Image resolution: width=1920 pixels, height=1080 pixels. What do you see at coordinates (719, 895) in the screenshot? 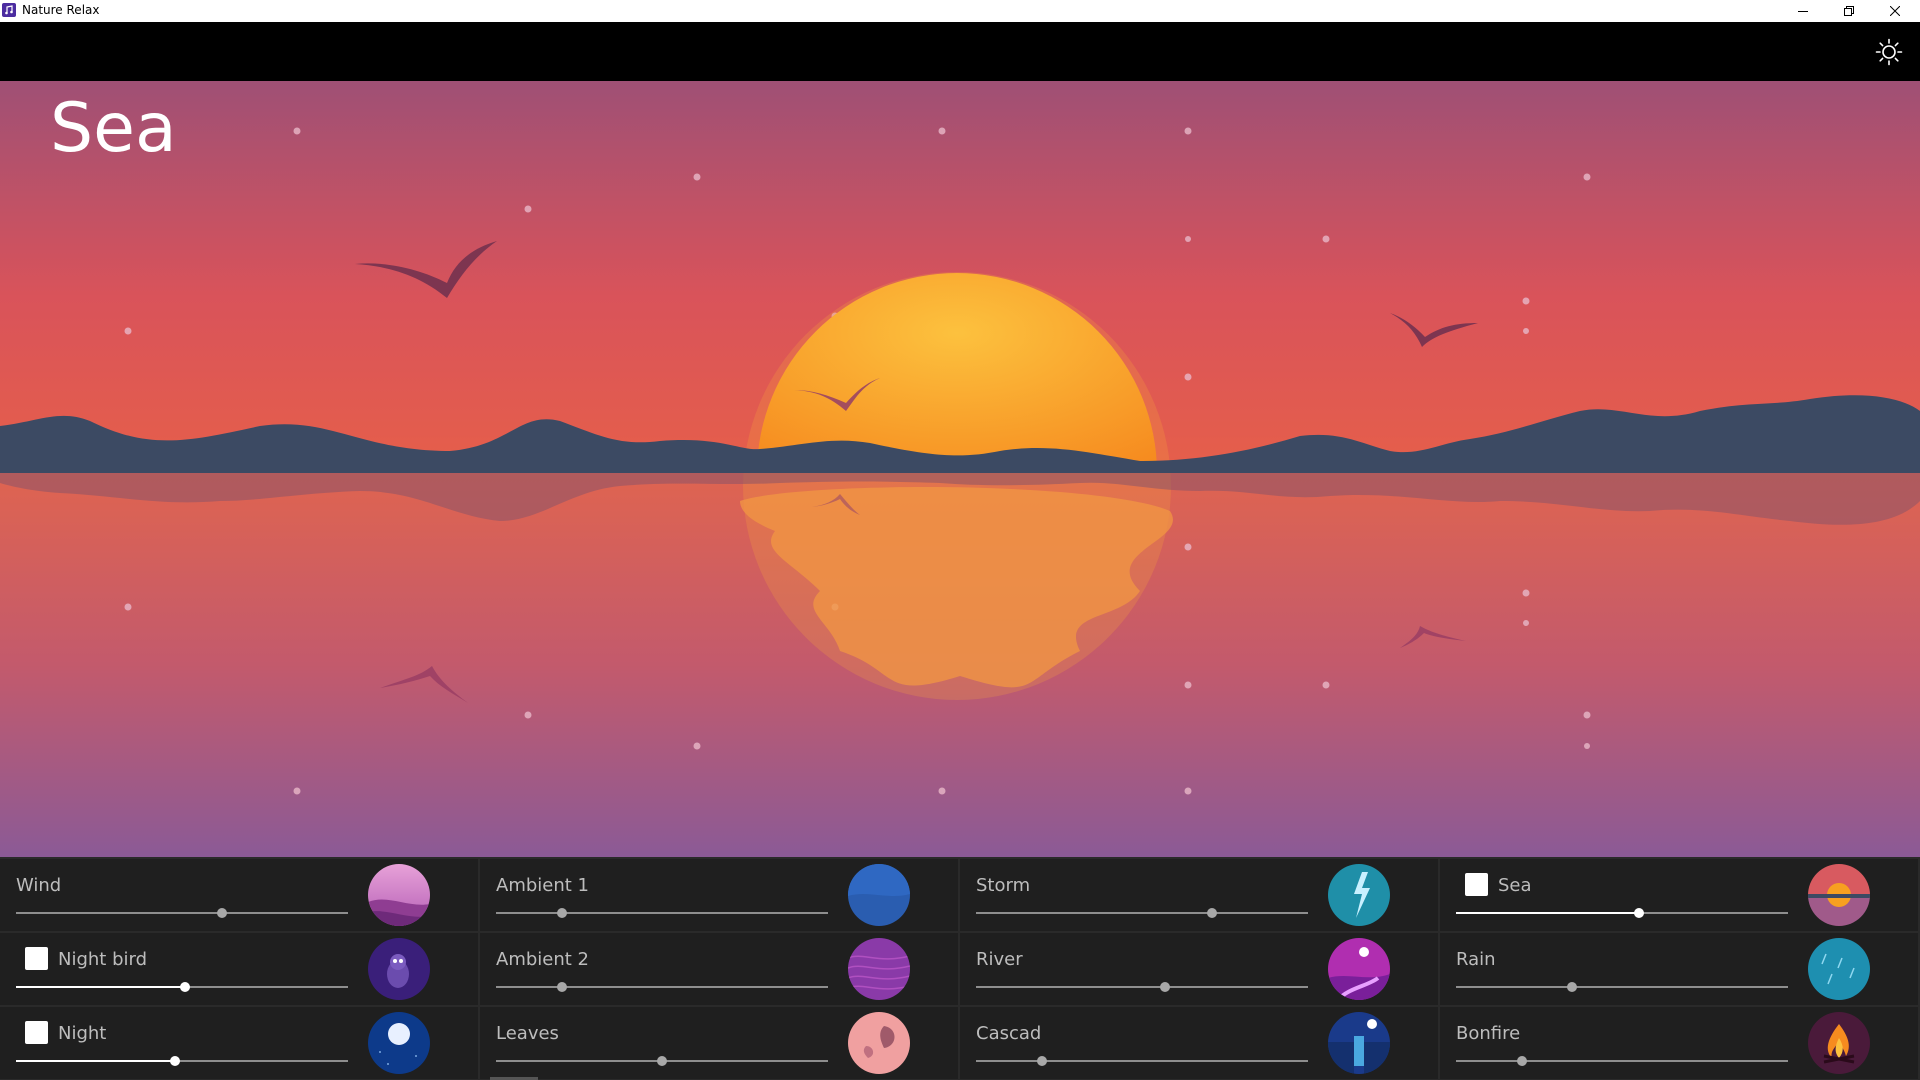
I see `sound-card-ambient1: Ambient 1` at bounding box center [719, 895].